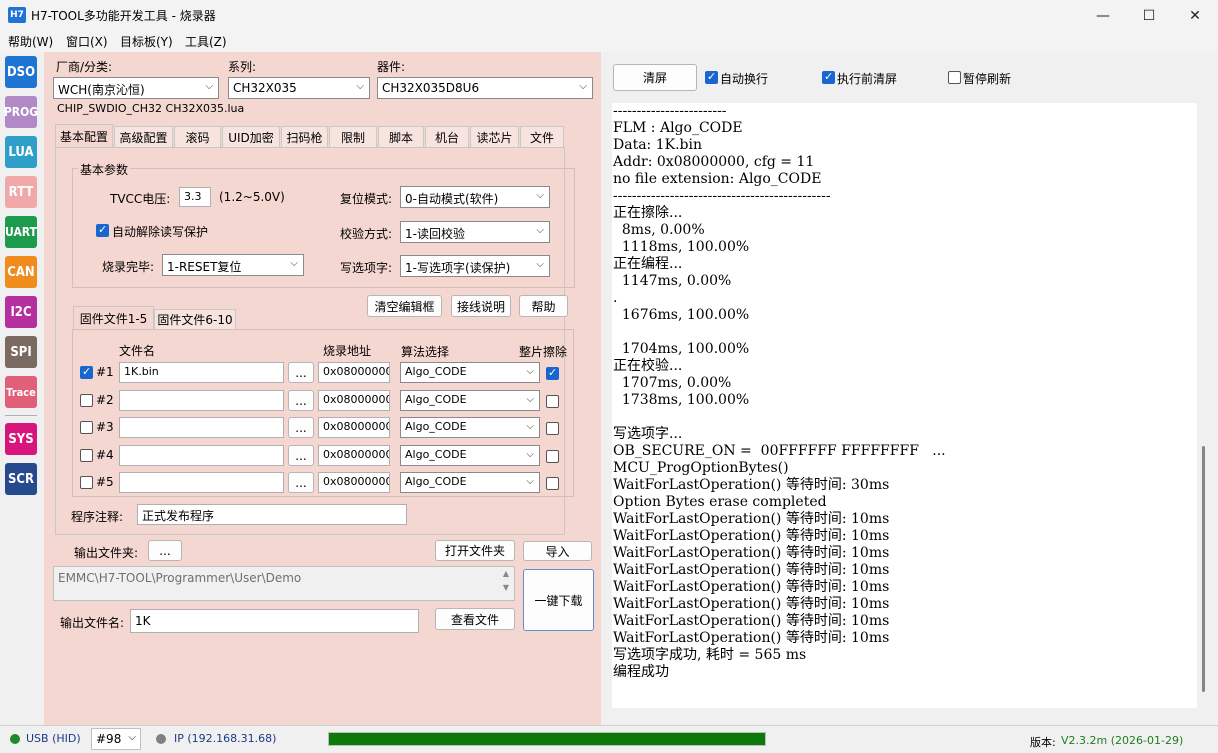 This screenshot has height=753, width=1218. What do you see at coordinates (1203, 569) in the screenshot?
I see `log-scroll-thumb` at bounding box center [1203, 569].